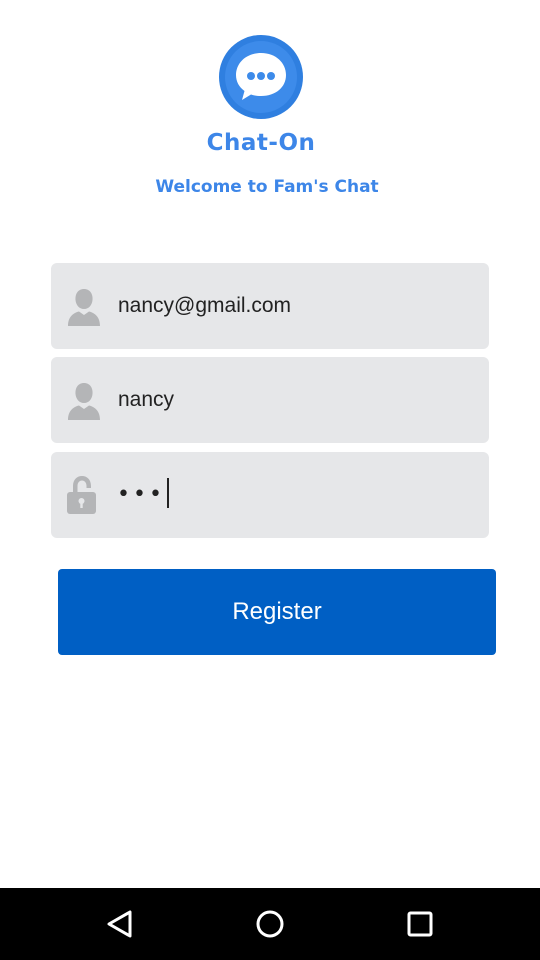  What do you see at coordinates (270, 495) in the screenshot?
I see `password-field: •••` at bounding box center [270, 495].